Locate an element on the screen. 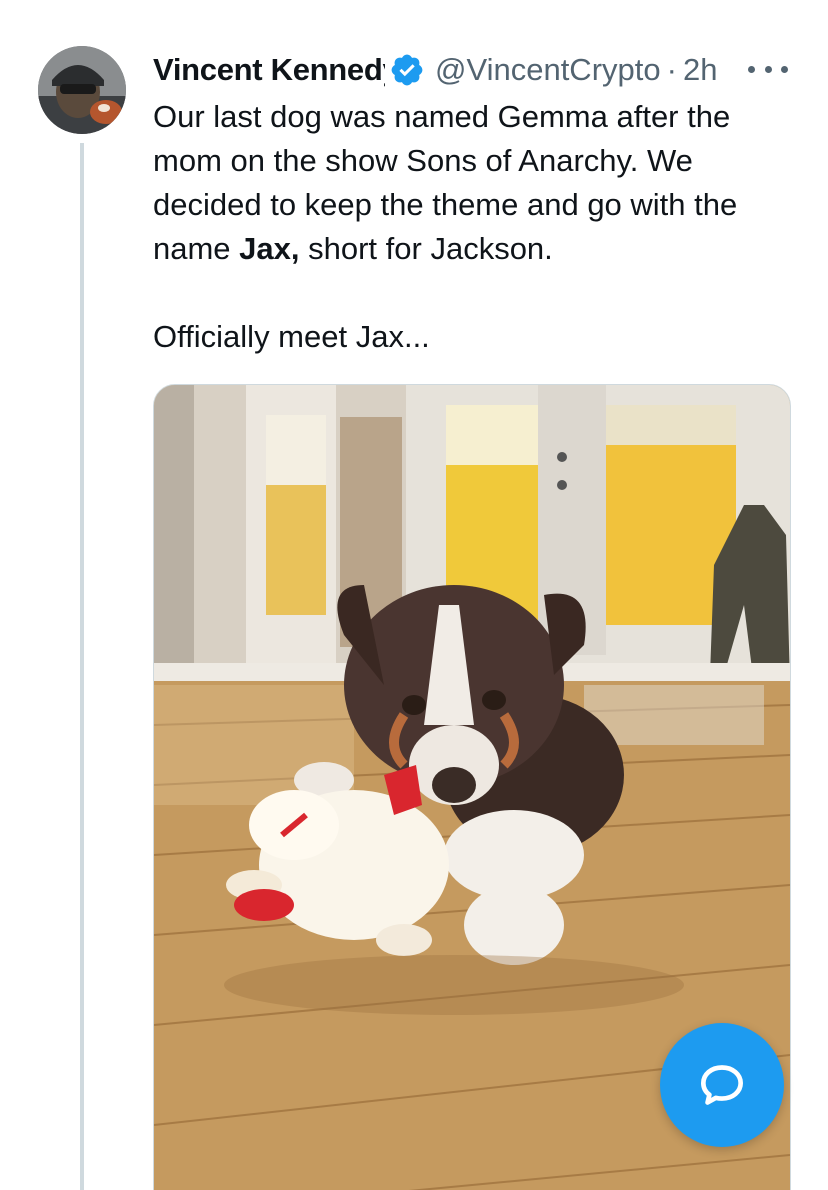 The height and width of the screenshot is (1190, 828). tweet-header: Vincent Kennedy @VincentCrypto · 2h is located at coordinates (435, 70).